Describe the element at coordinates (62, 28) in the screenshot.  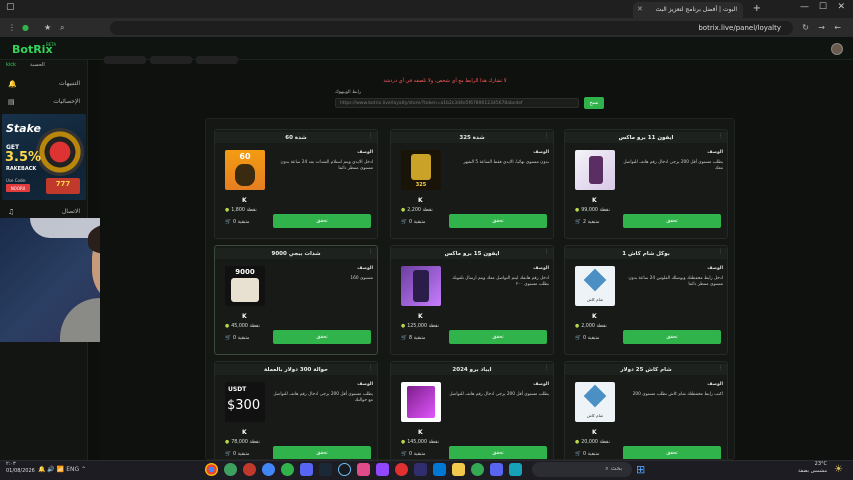
I see `search-icon: ⌕` at that location.